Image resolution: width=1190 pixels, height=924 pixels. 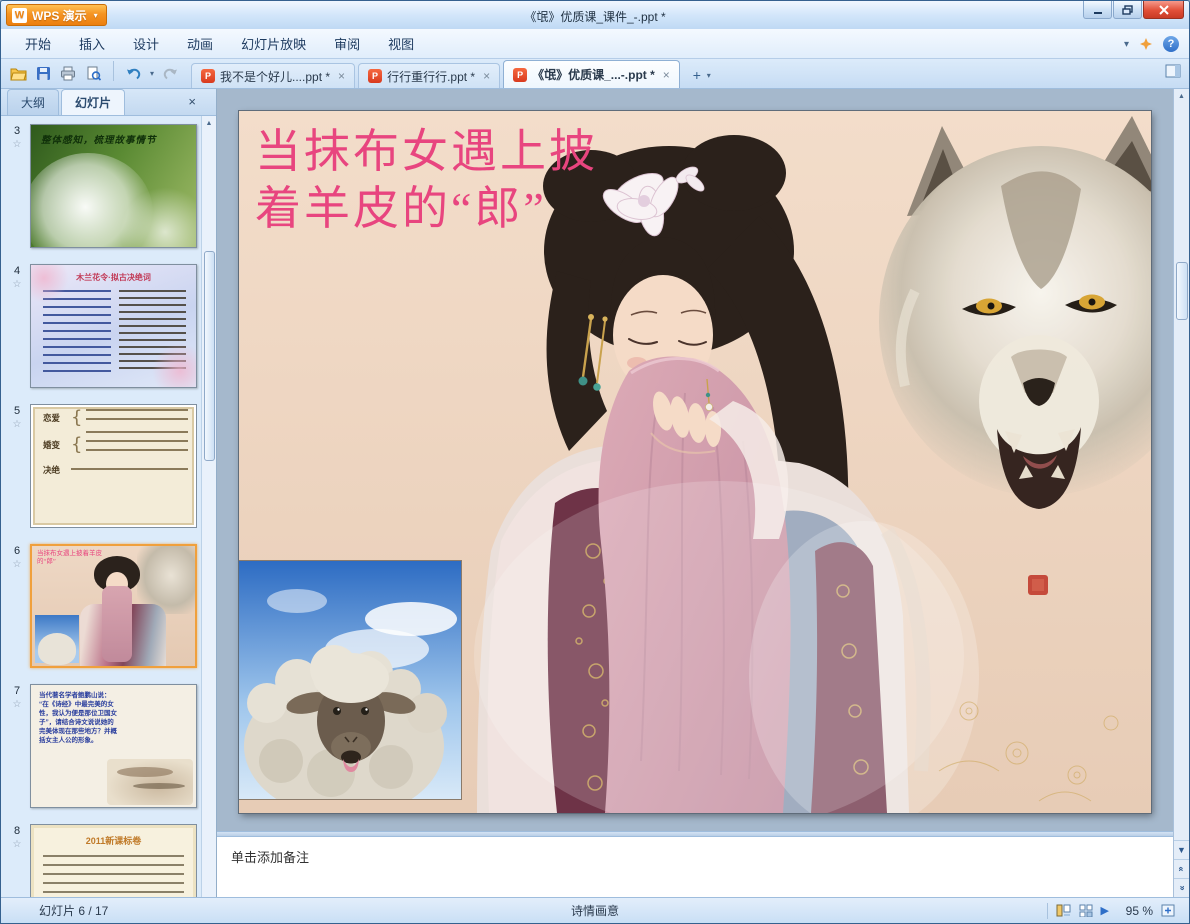 I want to click on tab-outline: 大纲, so click(x=33, y=102).